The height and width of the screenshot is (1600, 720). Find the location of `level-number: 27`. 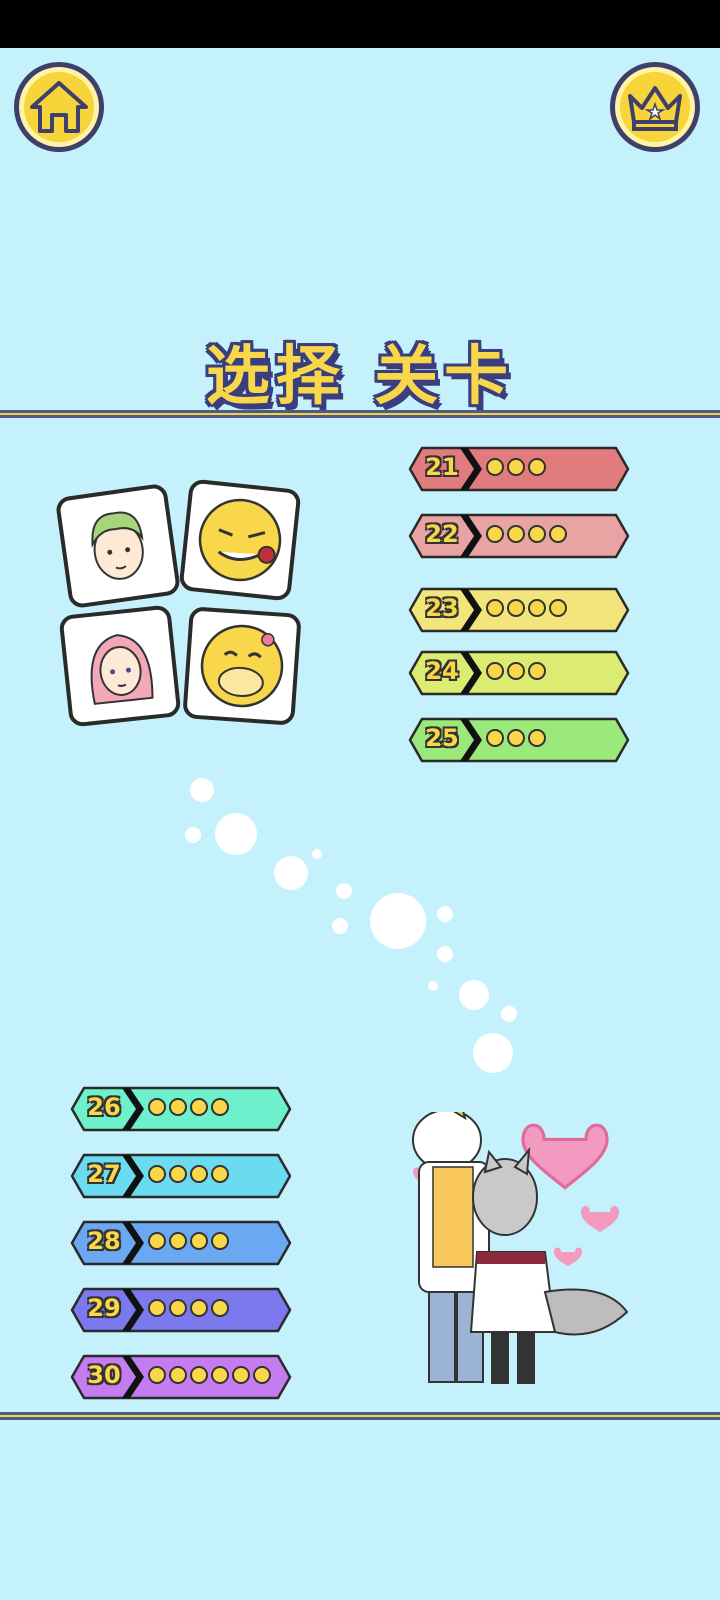

level-number: 27 is located at coordinates (104, 1174).